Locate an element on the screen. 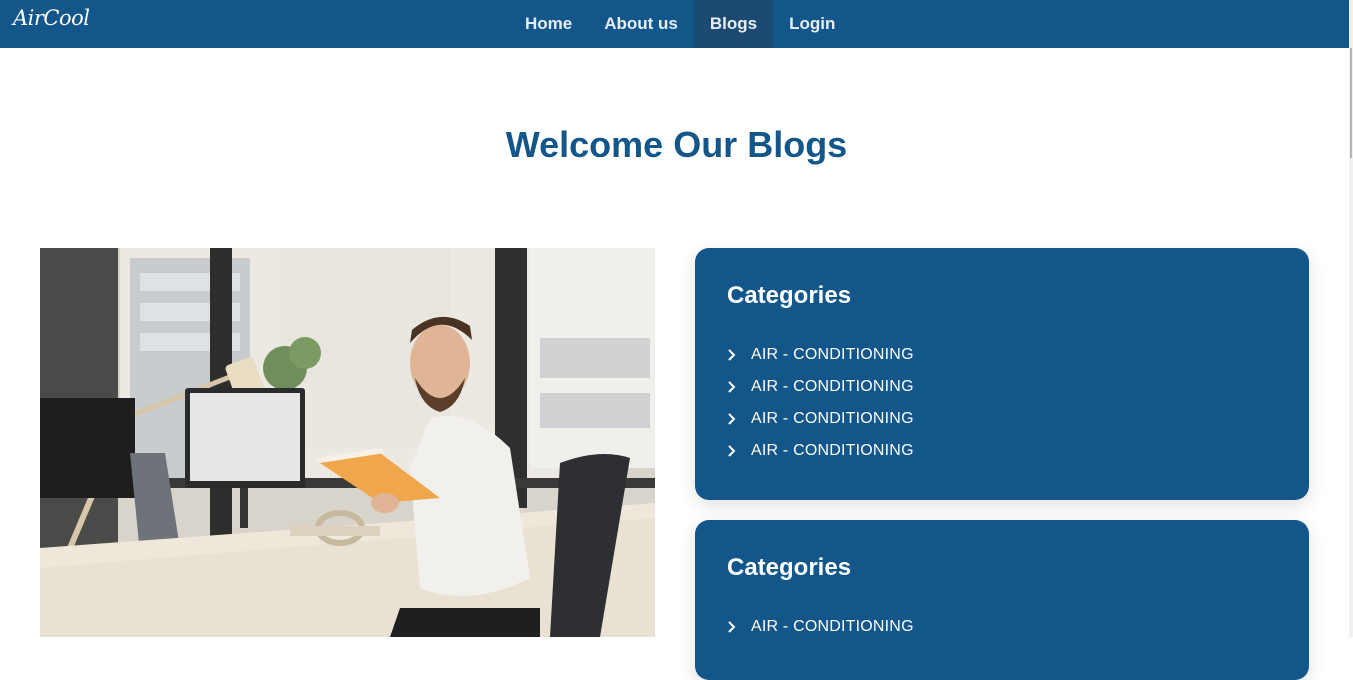  nav-links: Home About us Blogs Login is located at coordinates (680, 24).